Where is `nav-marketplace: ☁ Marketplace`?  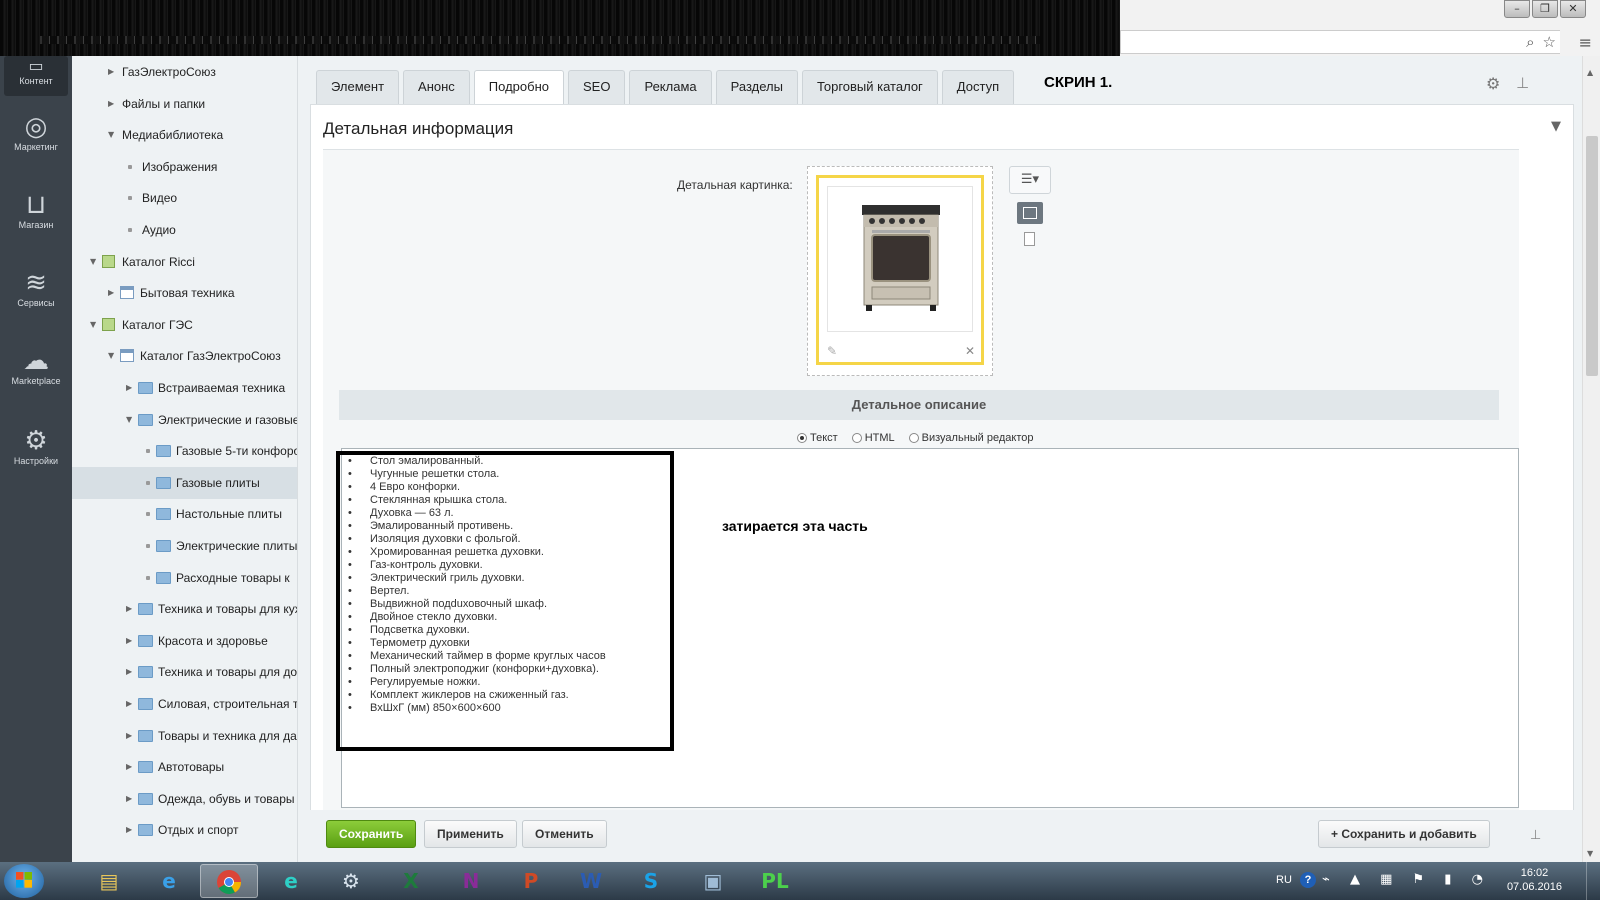 nav-marketplace: ☁ Marketplace is located at coordinates (36, 366).